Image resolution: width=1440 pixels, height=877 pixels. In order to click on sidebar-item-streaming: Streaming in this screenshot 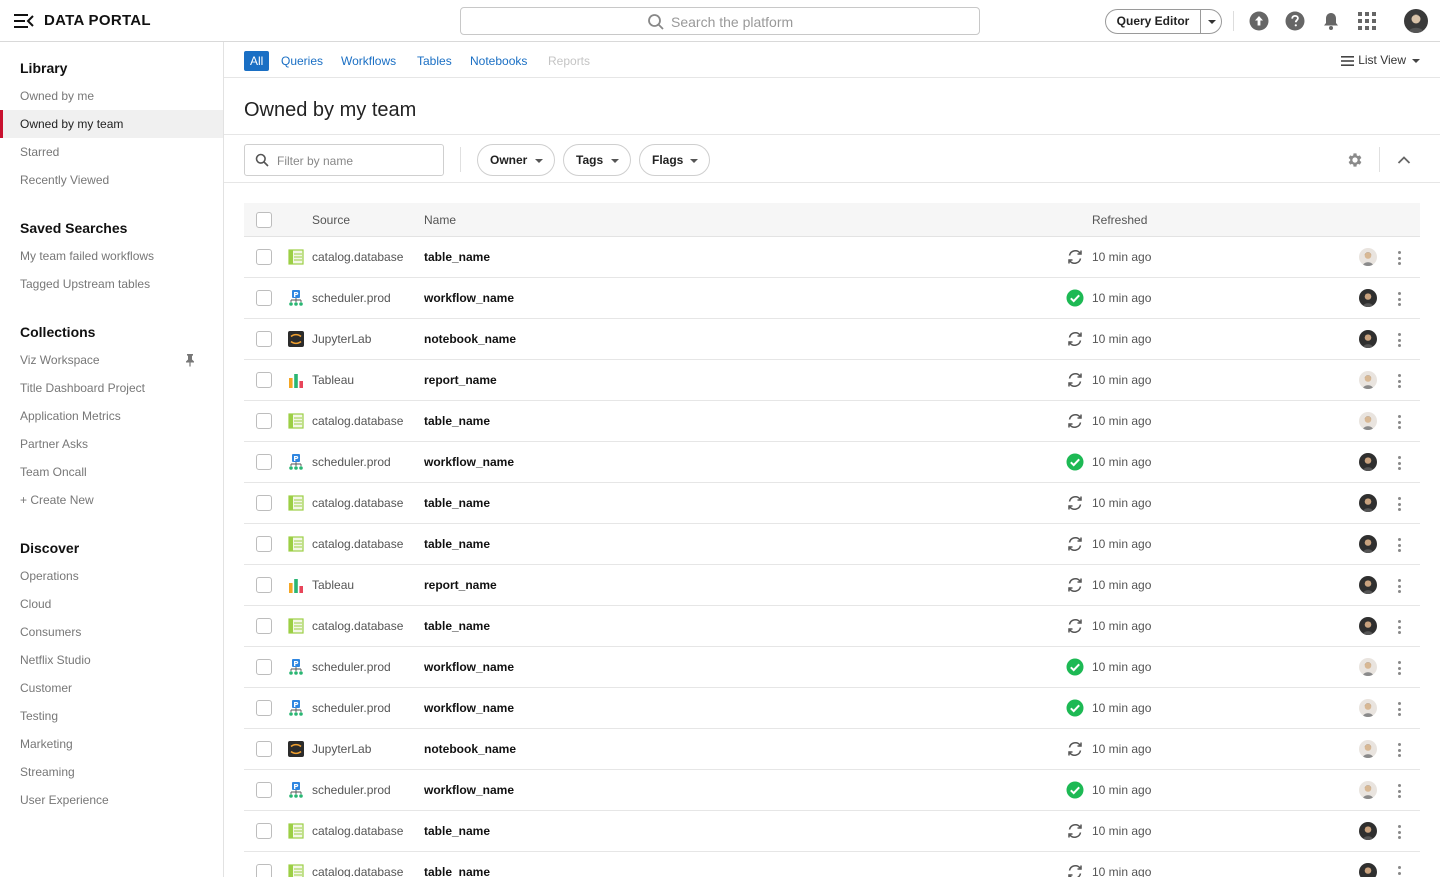, I will do `click(111, 772)`.